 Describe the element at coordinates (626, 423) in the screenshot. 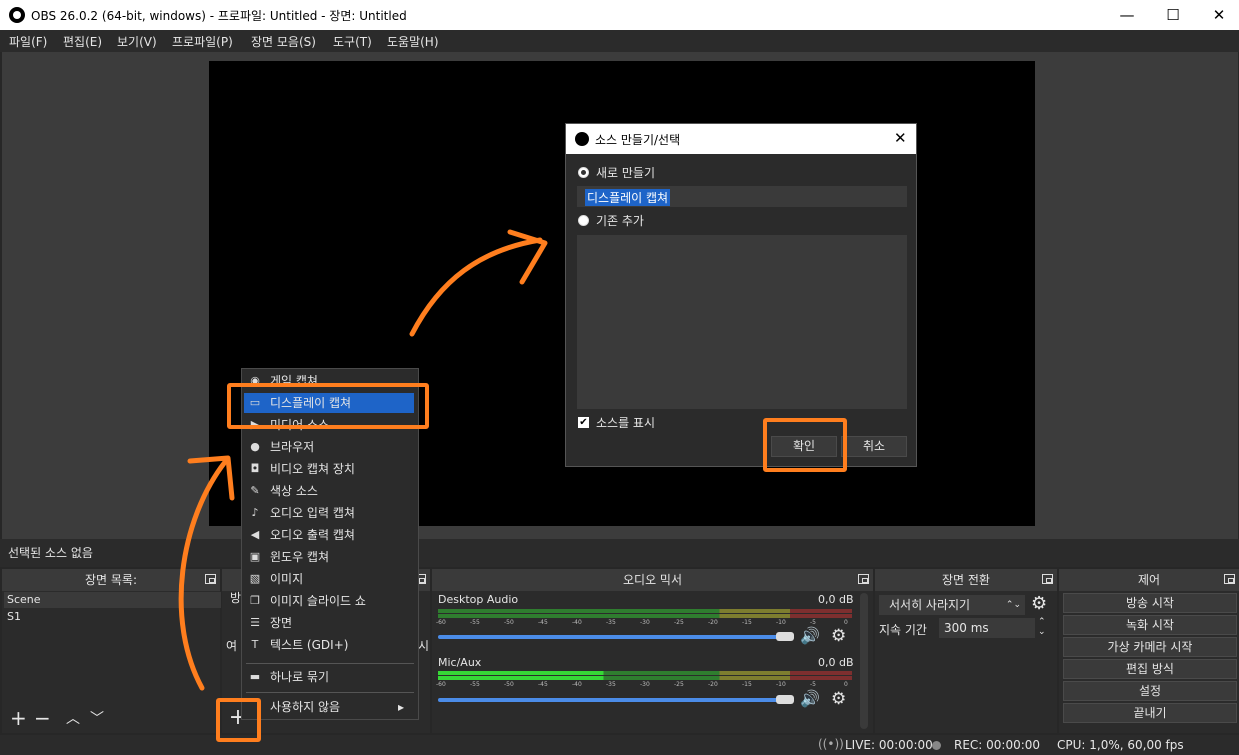

I see `visible-label: 소스를 표시` at that location.